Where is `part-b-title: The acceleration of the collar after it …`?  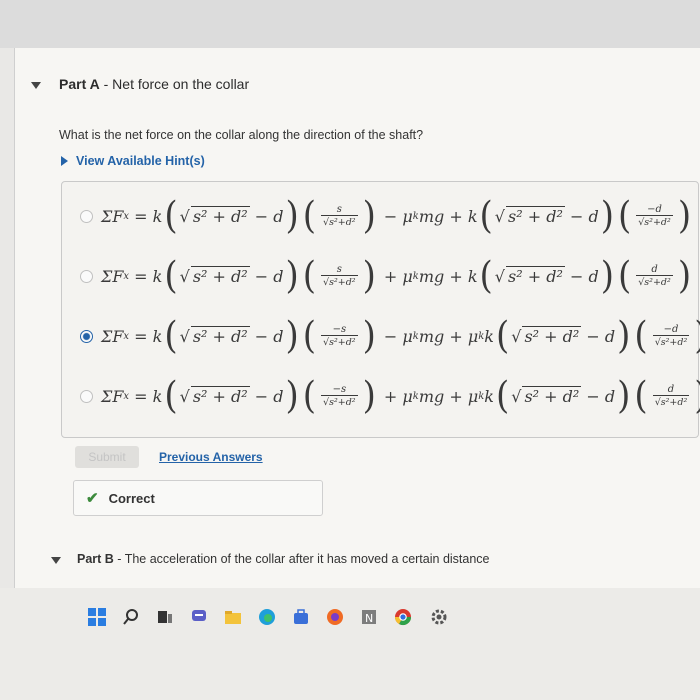
part-b-title: The acceleration of the collar after it … is located at coordinates (307, 559).